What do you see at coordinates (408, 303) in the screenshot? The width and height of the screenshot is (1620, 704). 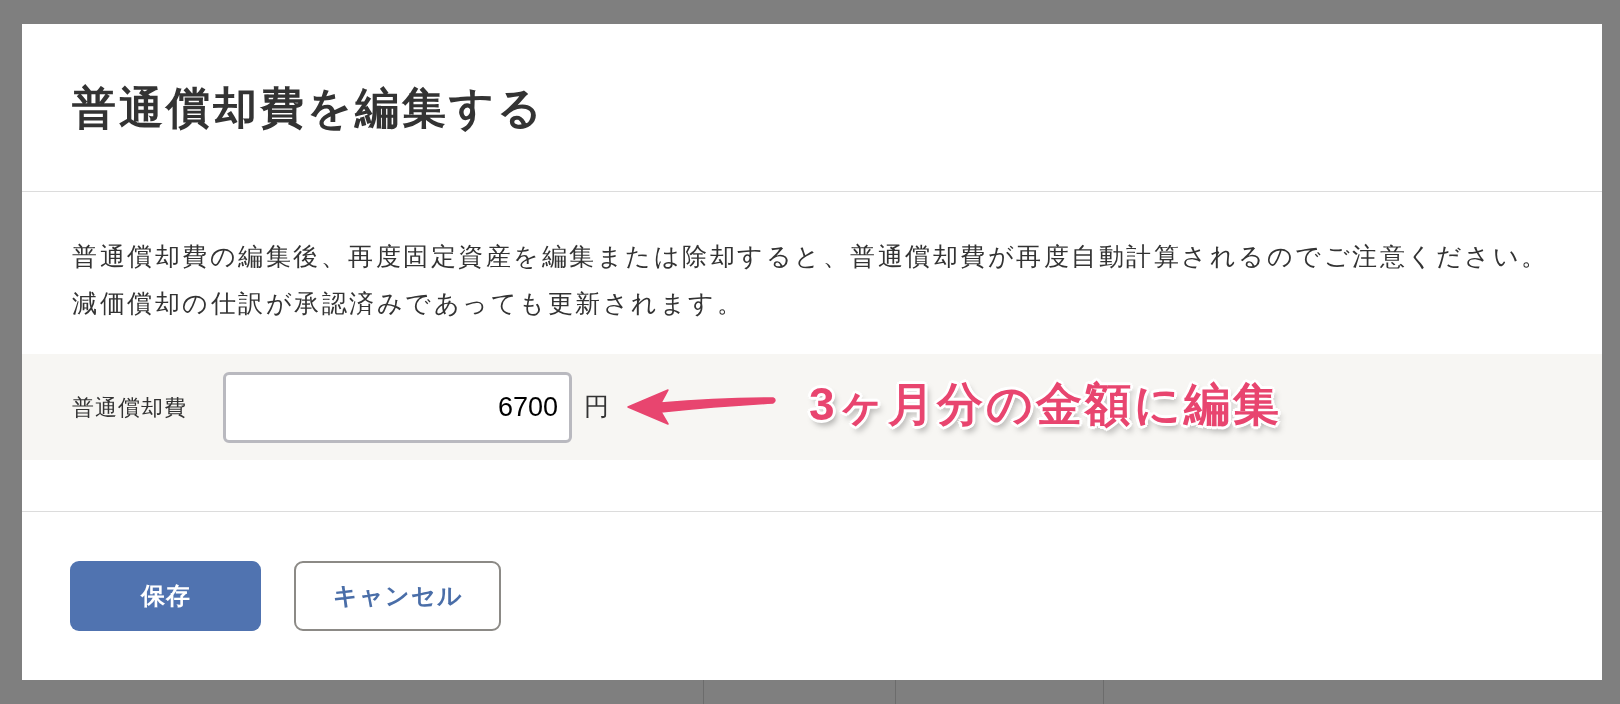 I see `notice-text: 減価償却の仕訳が承認済みであっても更新されます。` at bounding box center [408, 303].